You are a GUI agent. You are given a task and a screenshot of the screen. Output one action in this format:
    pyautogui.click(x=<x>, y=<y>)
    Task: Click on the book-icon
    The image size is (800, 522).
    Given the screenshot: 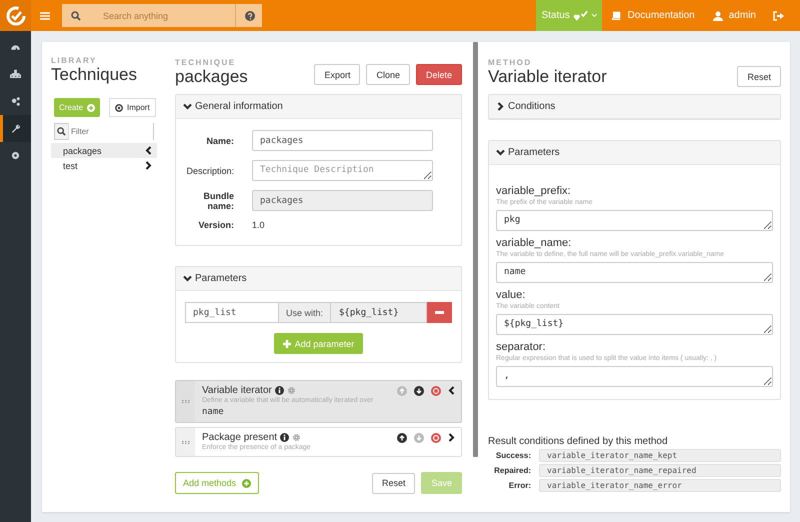 What is the action you would take?
    pyautogui.click(x=616, y=15)
    